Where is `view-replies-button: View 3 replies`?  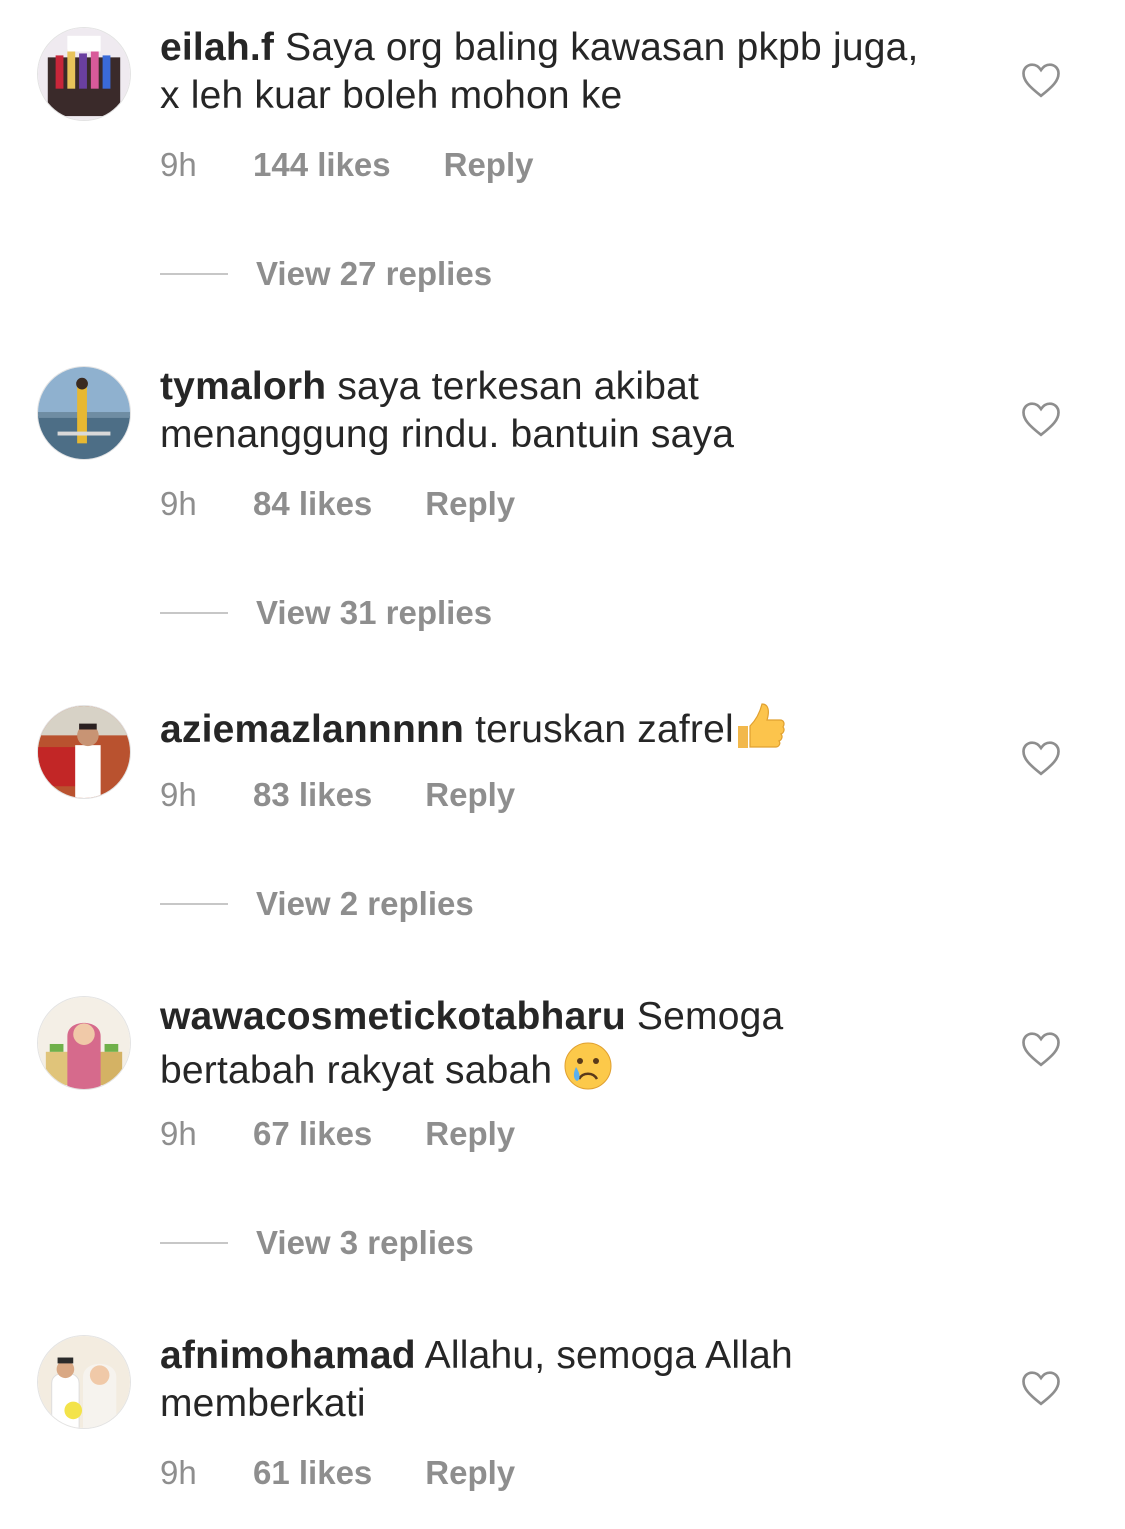
view-replies-button: View 3 replies is located at coordinates (317, 1243).